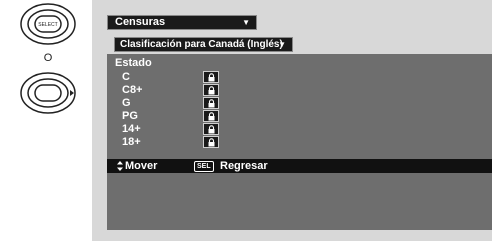 The image size is (492, 241). I want to click on select-text: SELECT, so click(47, 25).